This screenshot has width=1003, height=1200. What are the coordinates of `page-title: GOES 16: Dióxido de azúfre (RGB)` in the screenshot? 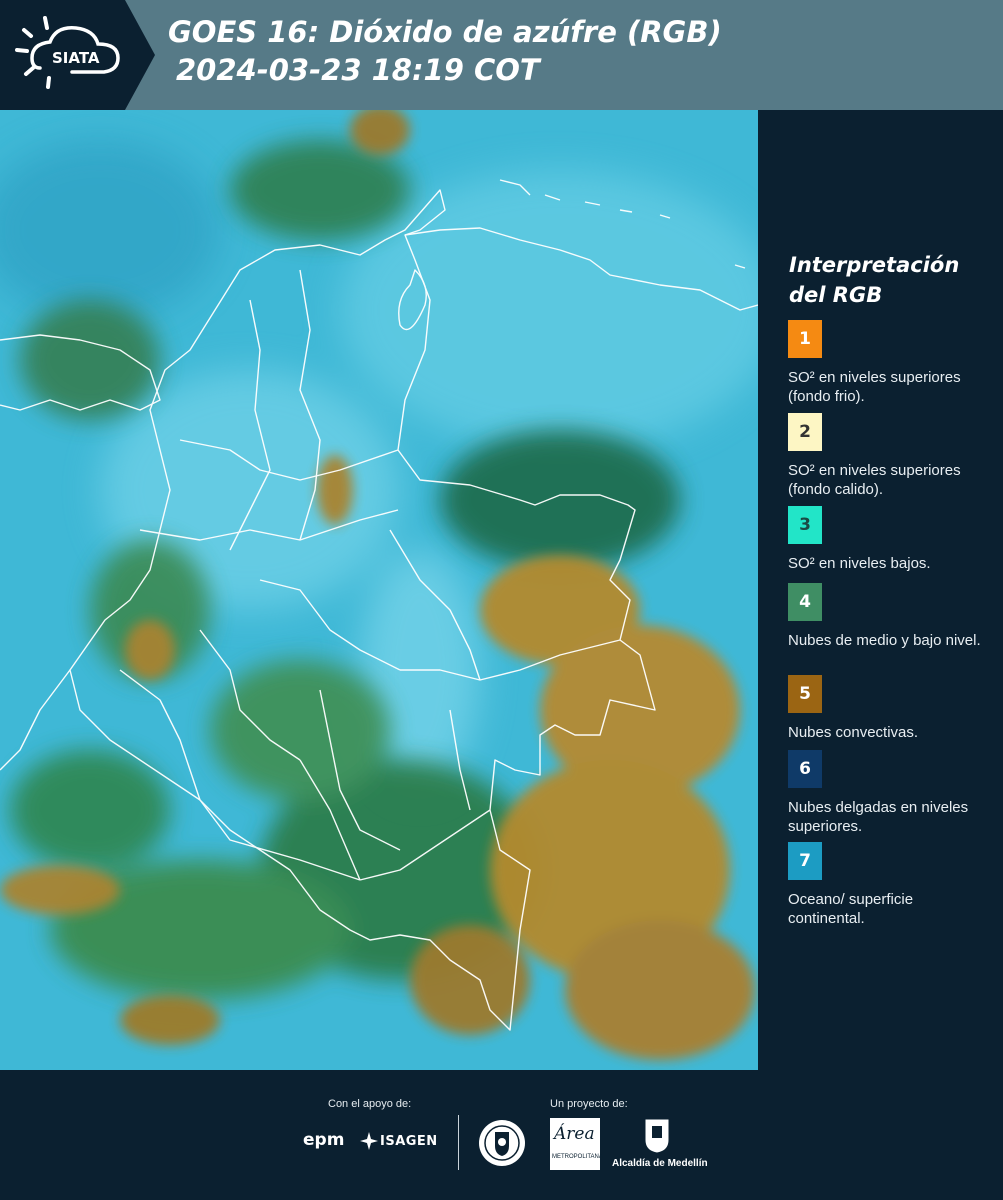 It's located at (445, 32).